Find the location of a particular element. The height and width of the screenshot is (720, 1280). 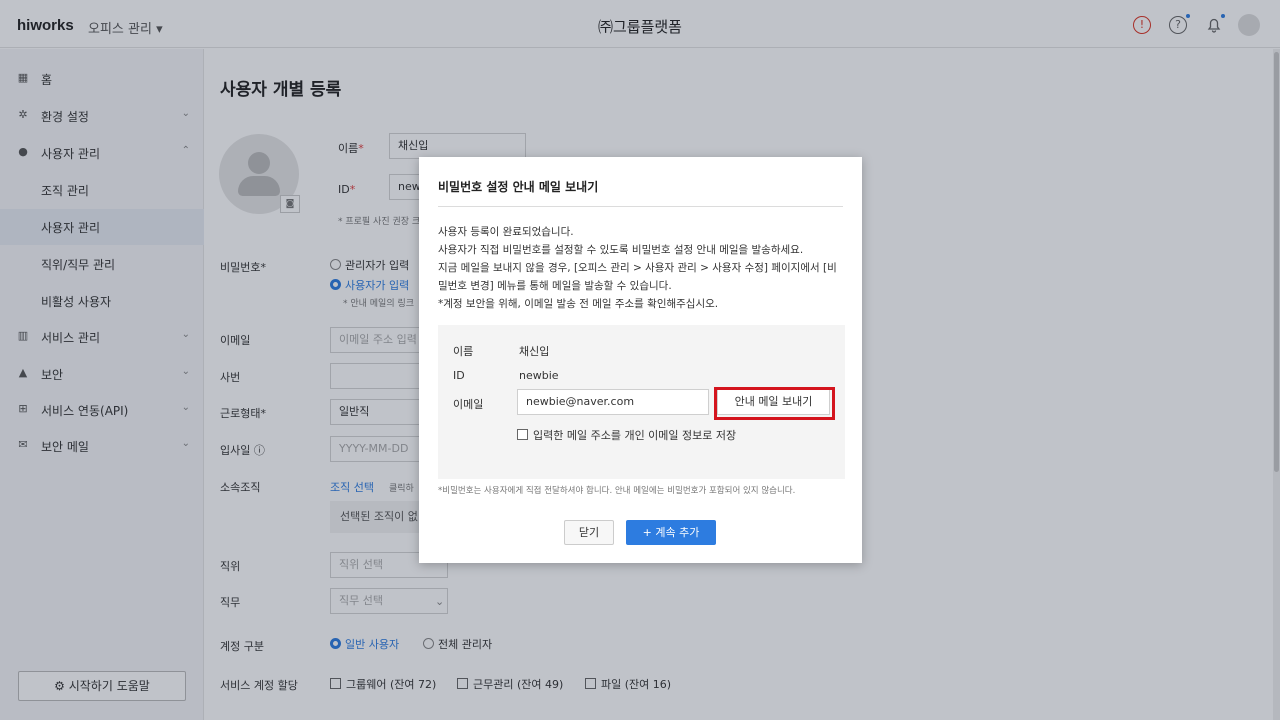

id-key: ID is located at coordinates (459, 375).